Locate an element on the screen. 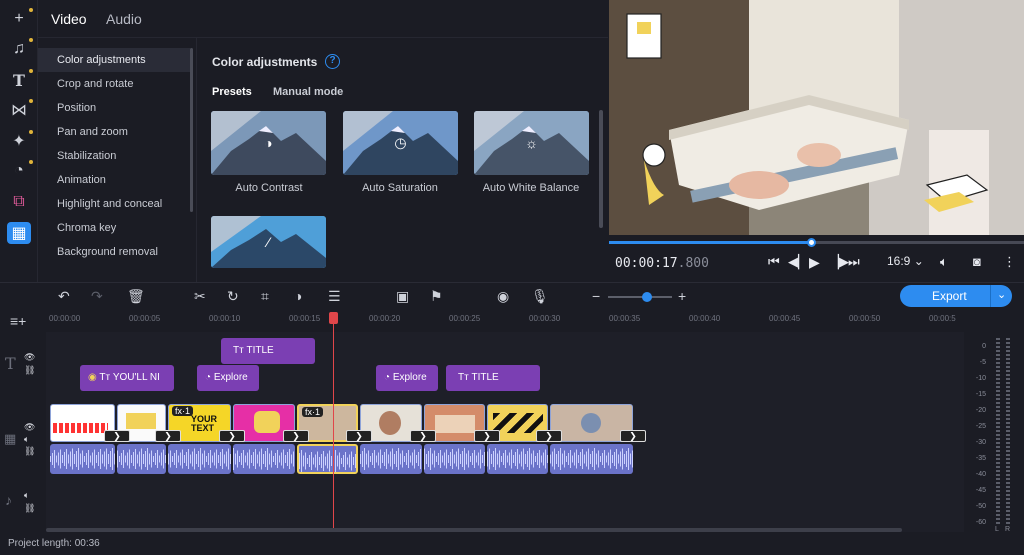 This screenshot has height=555, width=1024. aspect-ratio-select: 16:9 ⌄ is located at coordinates (905, 261).